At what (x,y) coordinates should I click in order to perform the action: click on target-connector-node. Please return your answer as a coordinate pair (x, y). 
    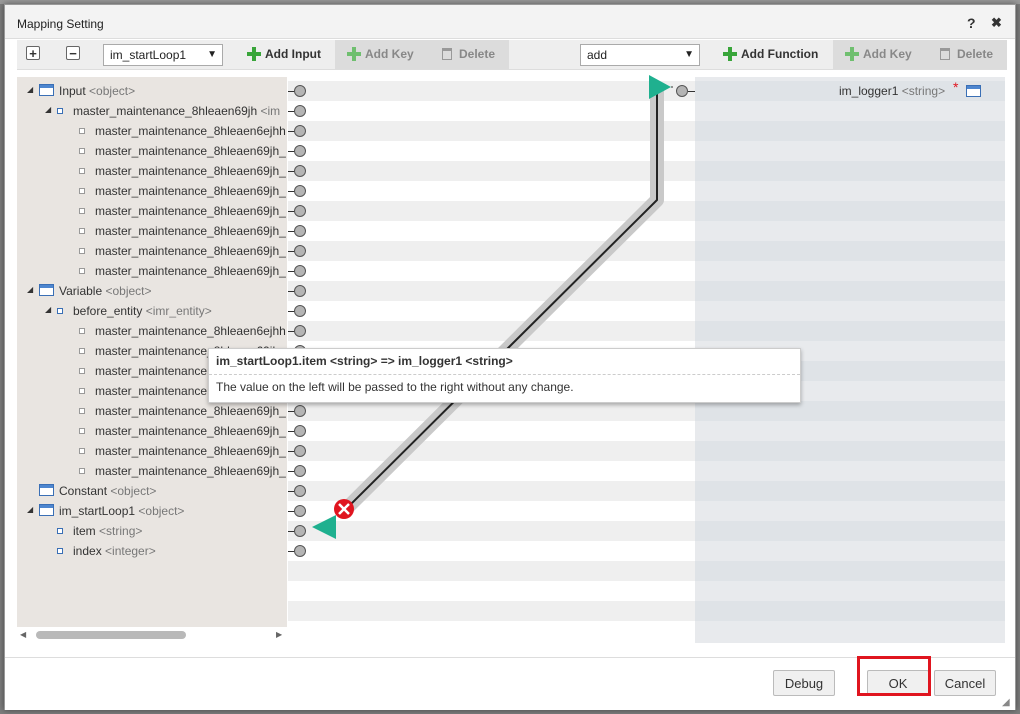
    Looking at the image, I should click on (682, 91).